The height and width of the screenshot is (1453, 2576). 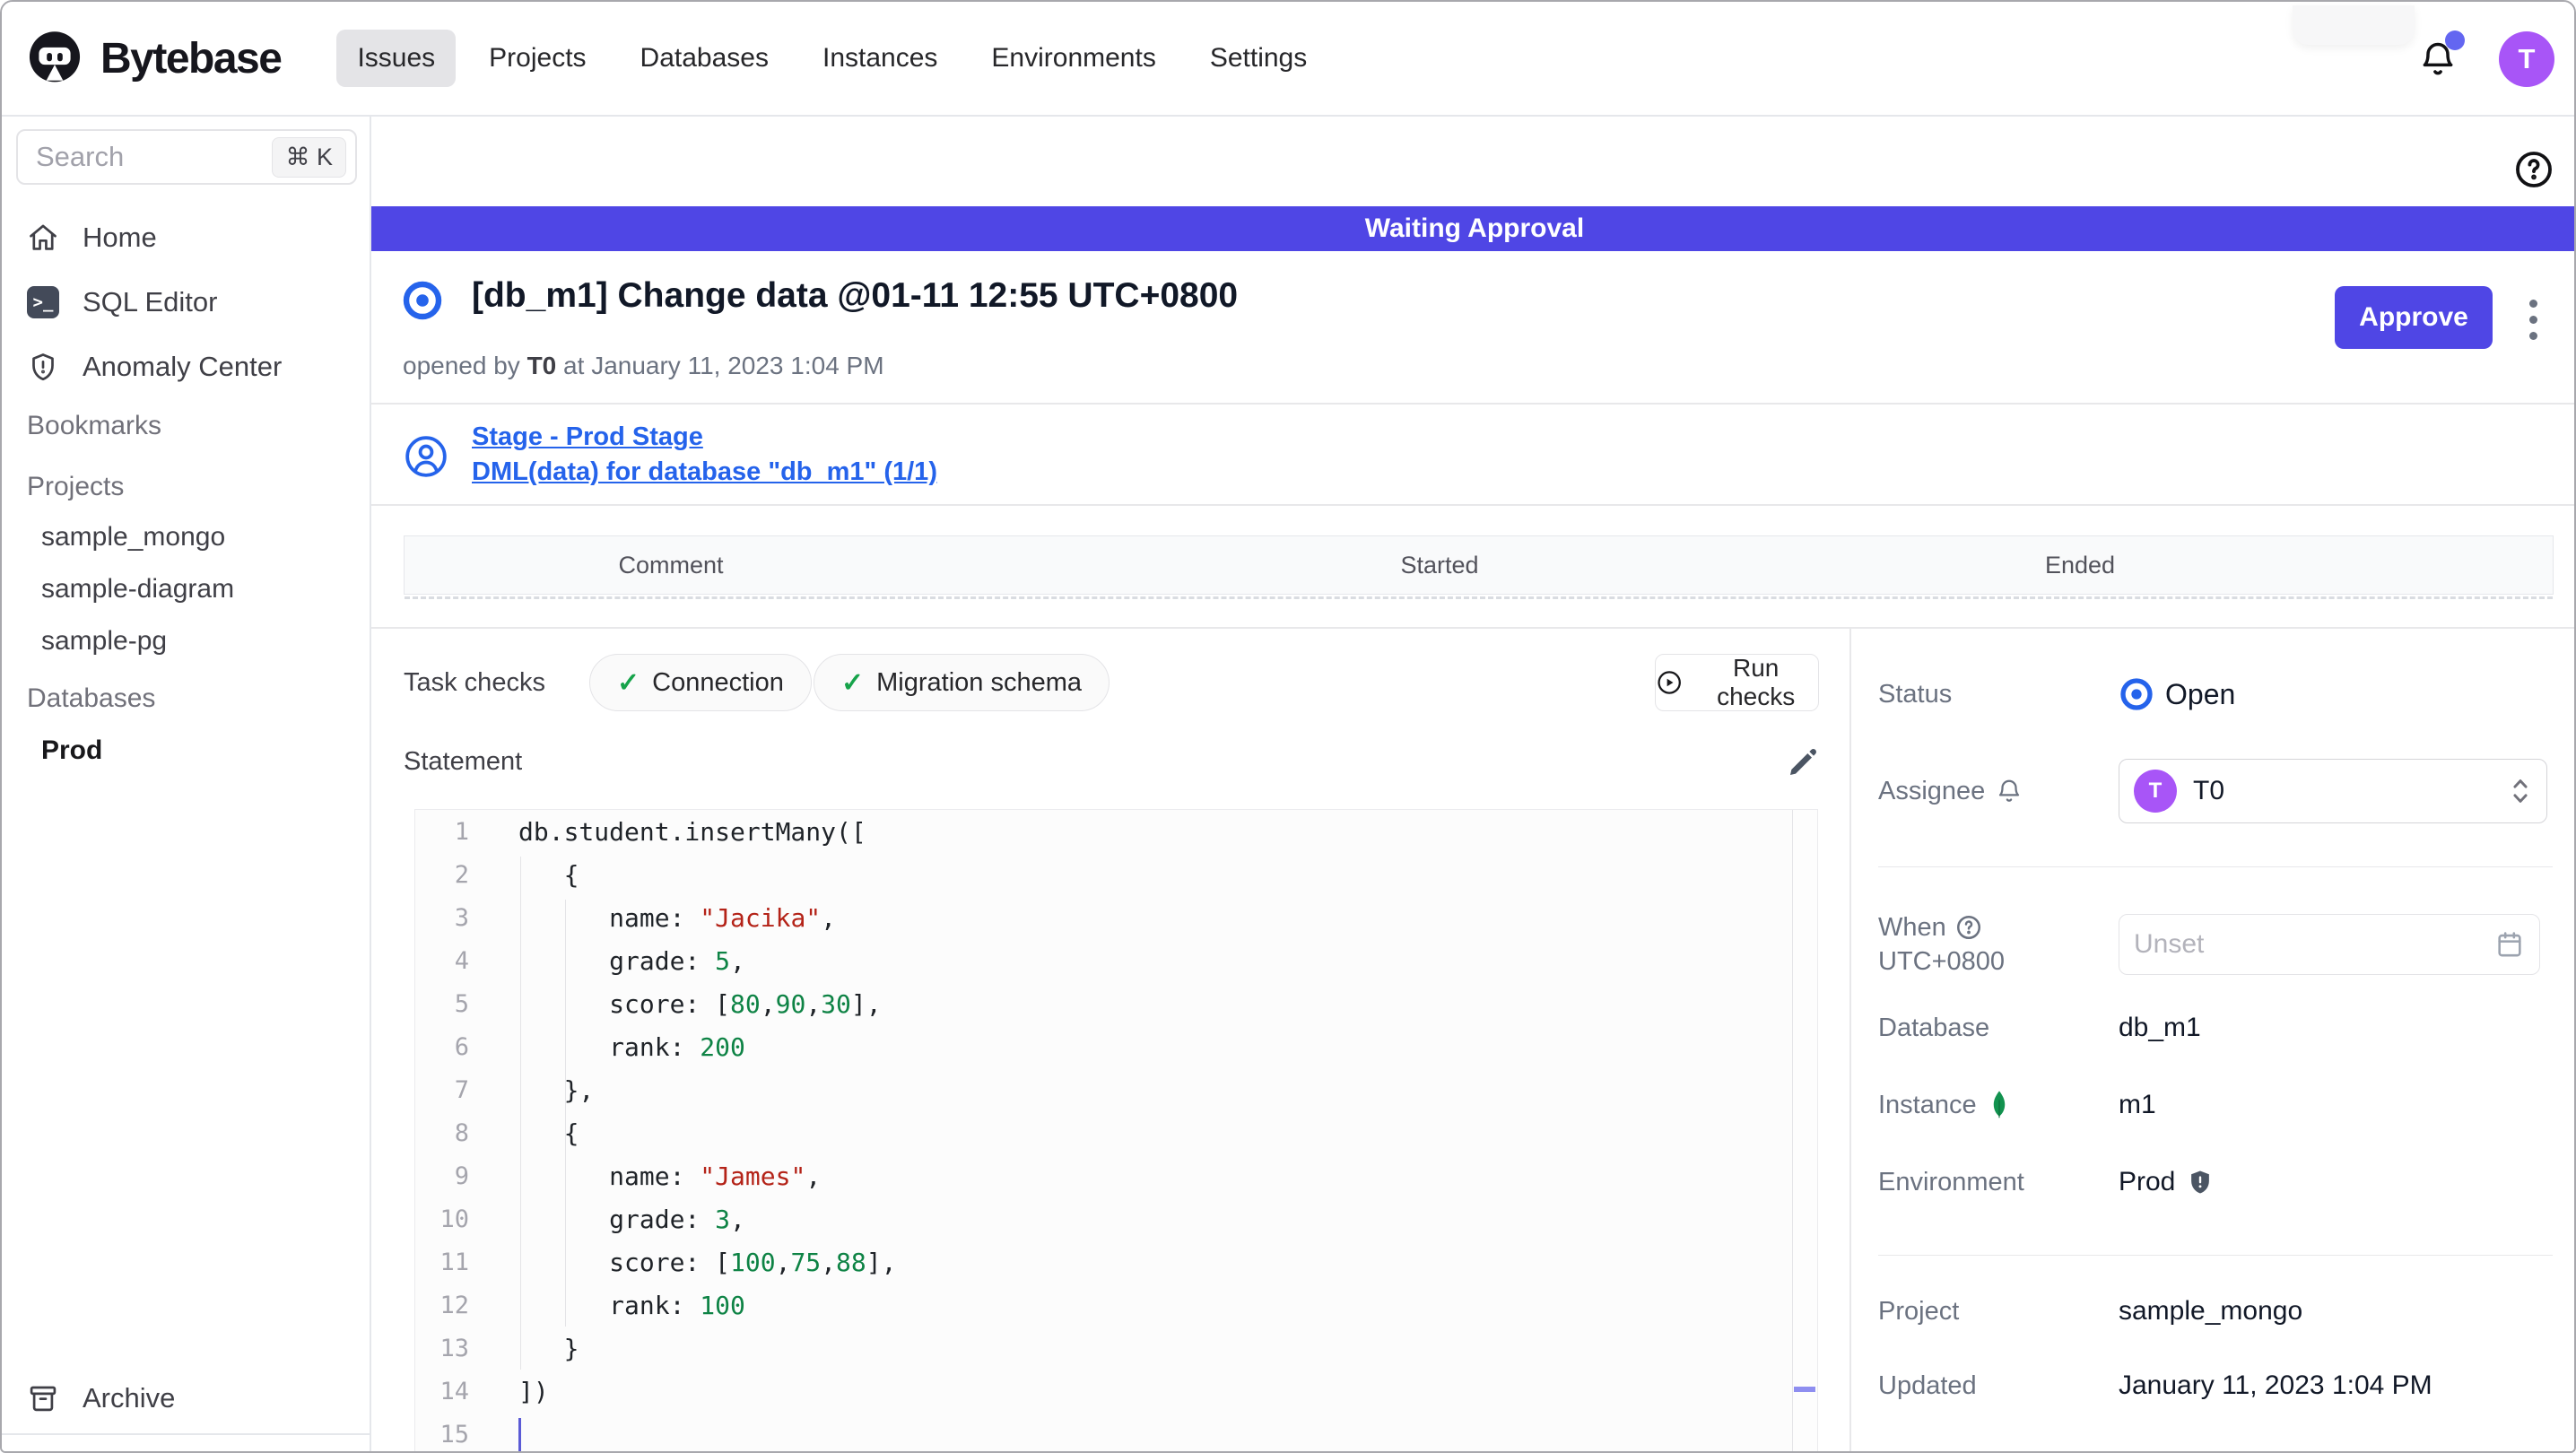 I want to click on sidebar-item-label: Archive, so click(x=129, y=1398).